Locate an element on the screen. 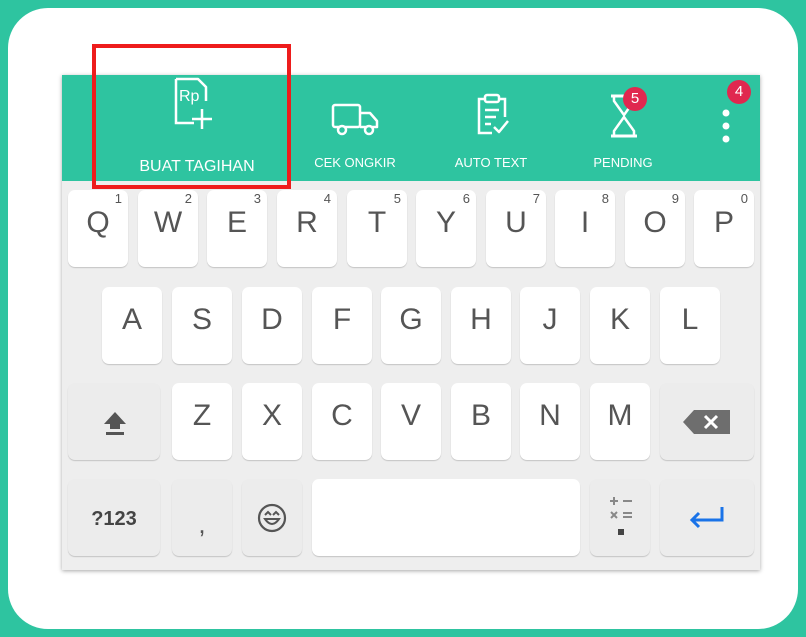 This screenshot has height=637, width=806. comma-key: , is located at coordinates (202, 517).